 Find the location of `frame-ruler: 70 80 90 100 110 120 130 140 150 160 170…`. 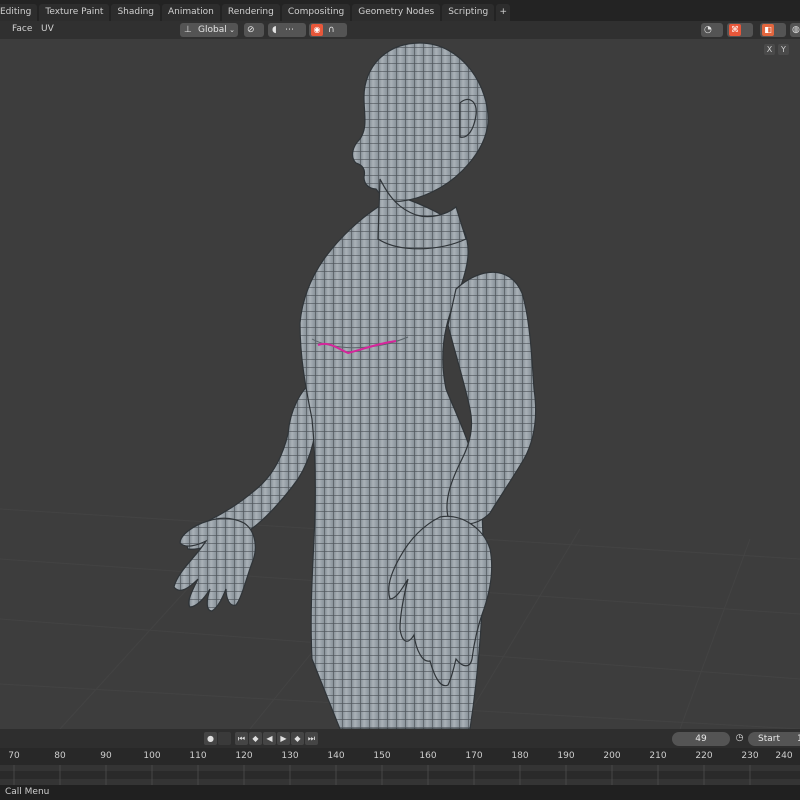

frame-ruler: 70 80 90 100 110 120 130 140 150 160 170… is located at coordinates (400, 756).